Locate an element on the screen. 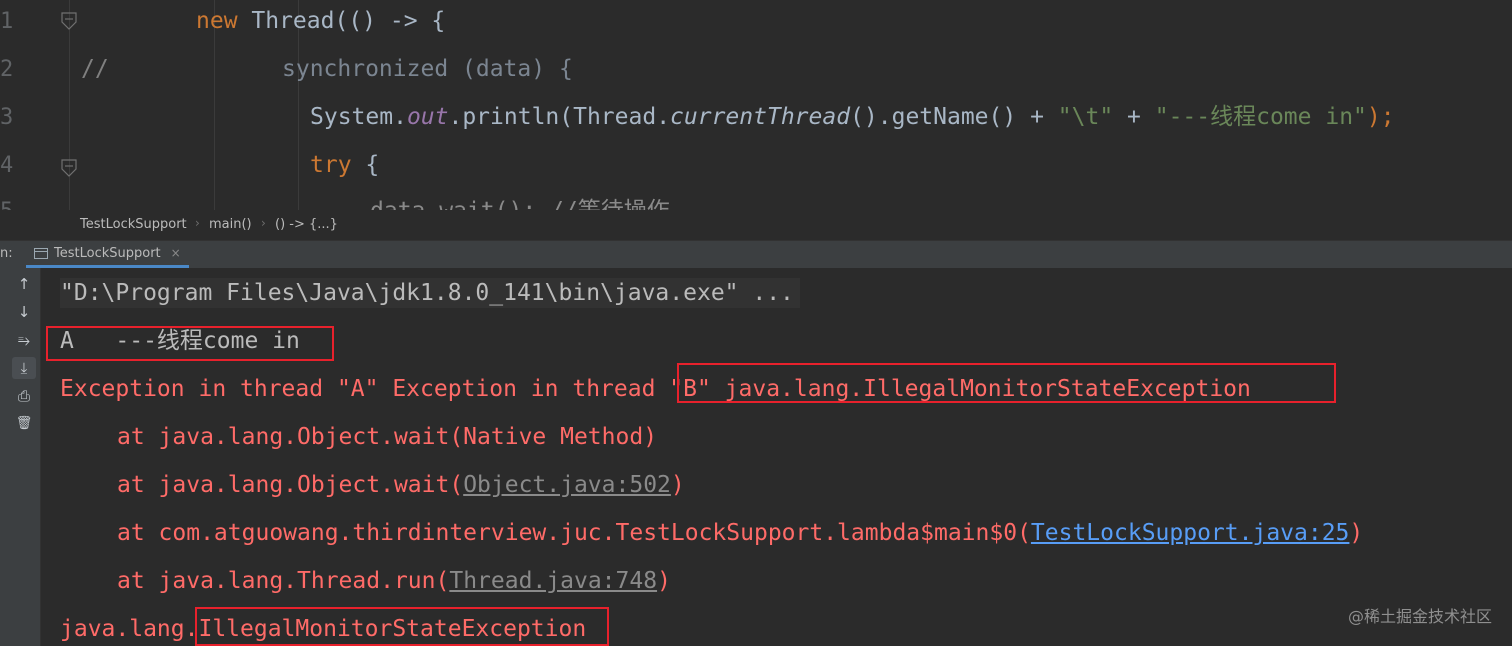  line-number: 2 is located at coordinates (7, 69).